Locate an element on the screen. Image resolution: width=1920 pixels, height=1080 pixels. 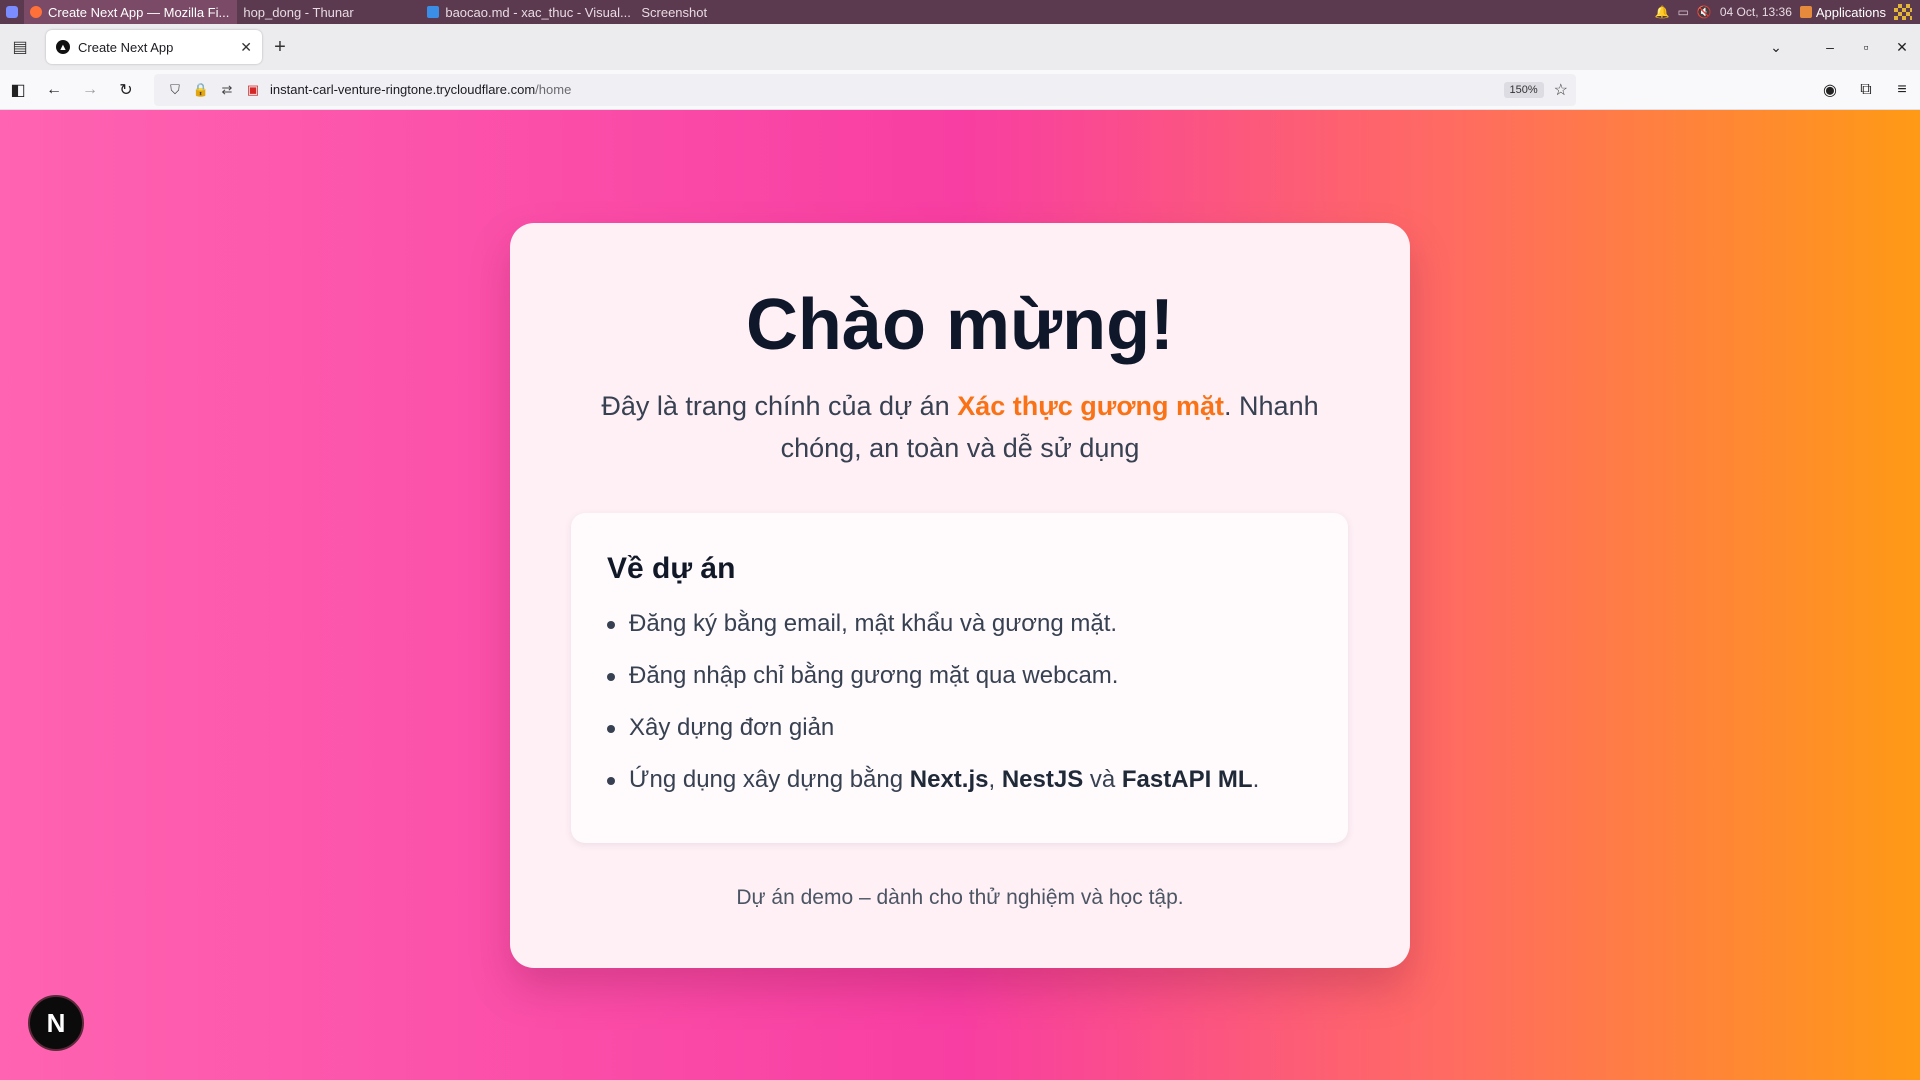
tech-nestjs: NestJS is located at coordinates (1042, 779).